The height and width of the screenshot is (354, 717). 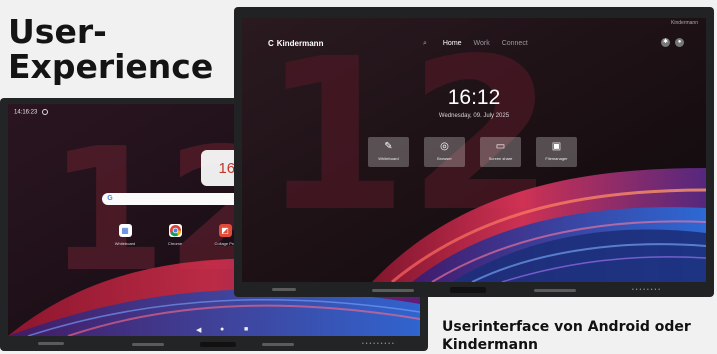 I want to click on tile-label: Screen share, so click(x=500, y=158).